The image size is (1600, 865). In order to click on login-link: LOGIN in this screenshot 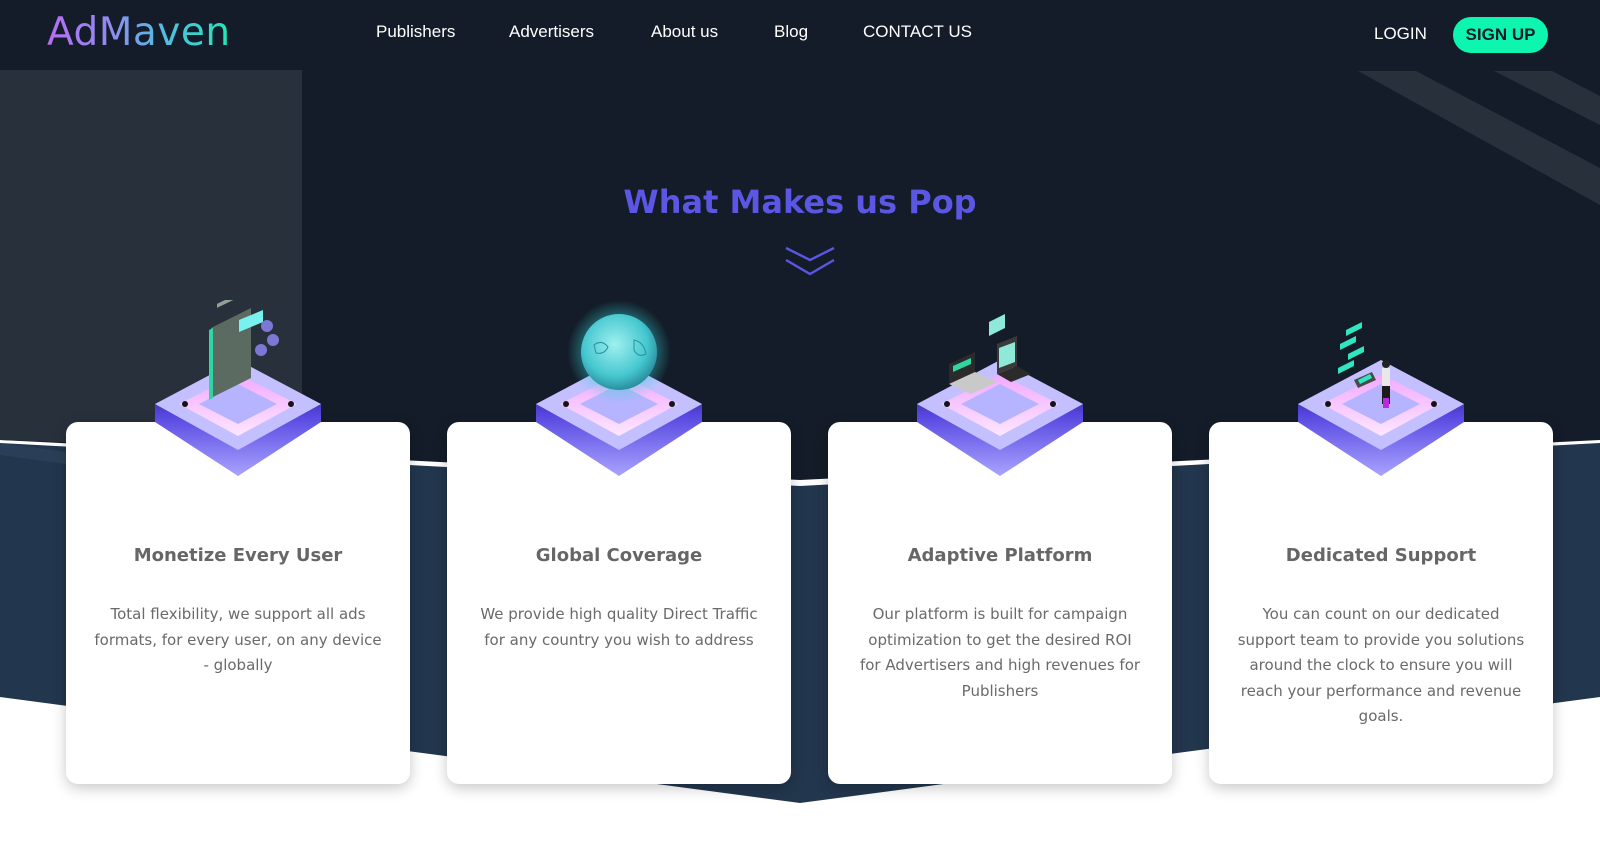, I will do `click(1400, 34)`.